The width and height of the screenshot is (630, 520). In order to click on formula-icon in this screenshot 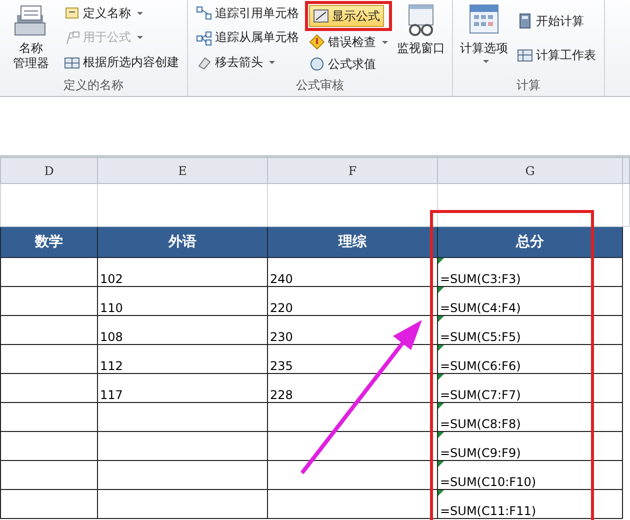, I will do `click(321, 16)`.